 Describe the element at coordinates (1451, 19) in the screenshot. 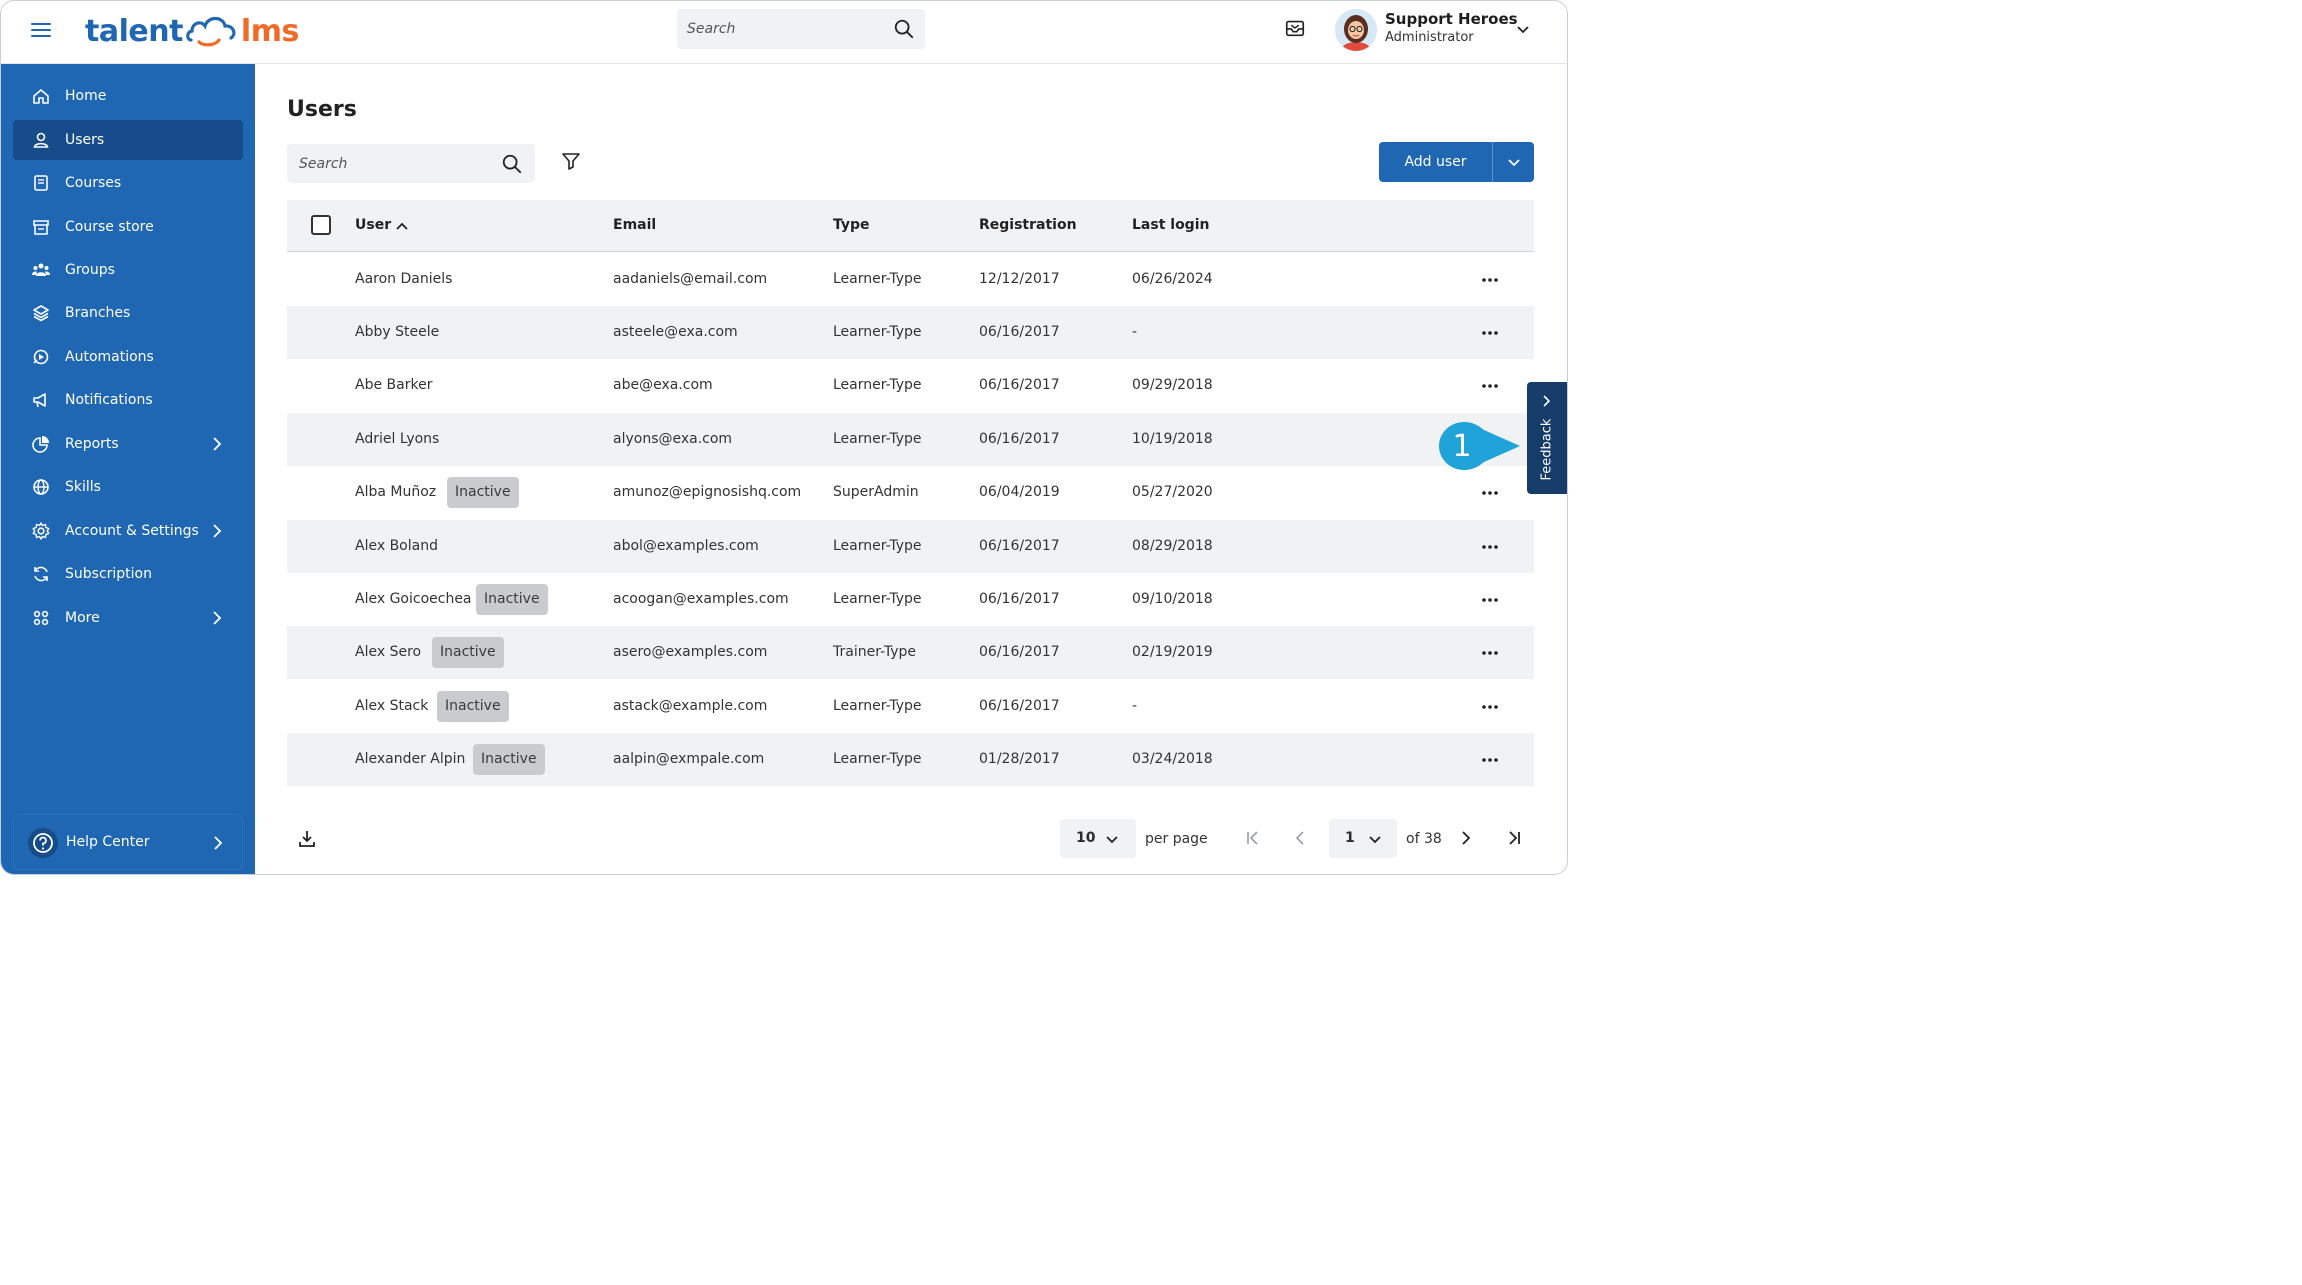

I see `user-name: Support Heroes` at that location.